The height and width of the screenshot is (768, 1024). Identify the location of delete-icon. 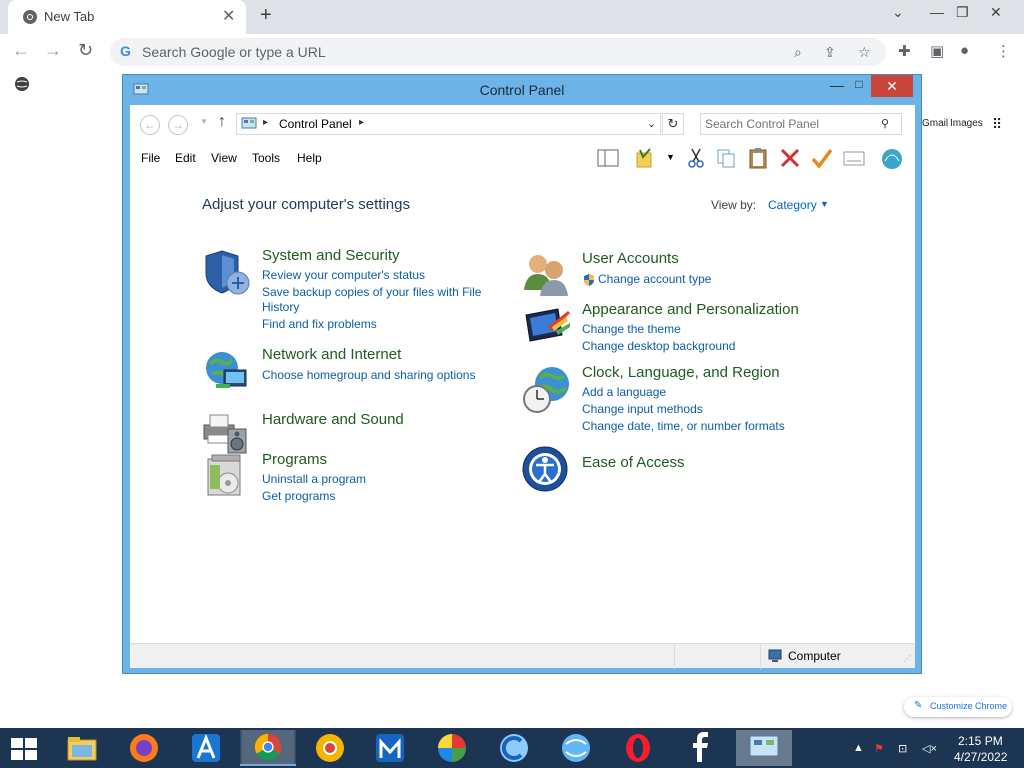
(790, 158).